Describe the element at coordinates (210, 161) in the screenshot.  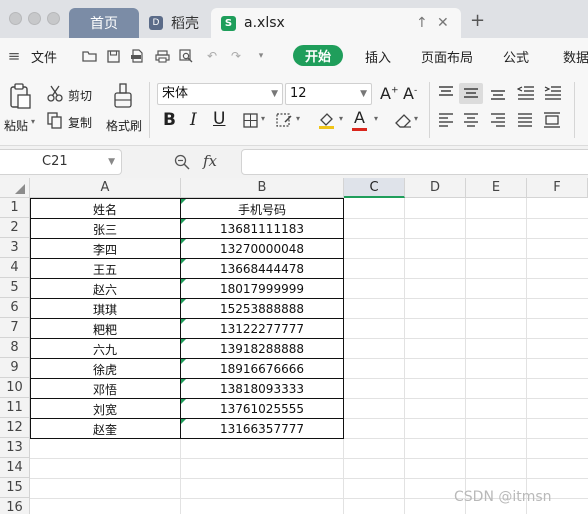
I see `insert-function-button: fx` at that location.